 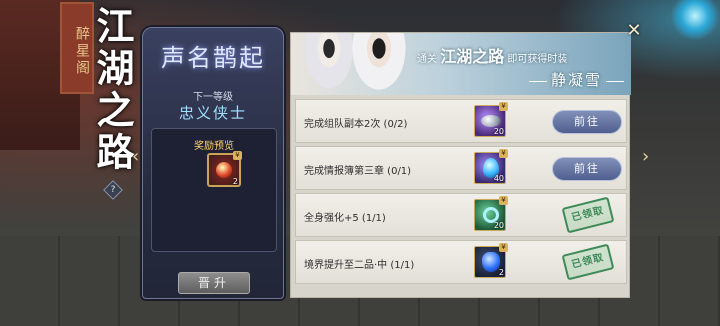 I want to click on banner-text-prefix: 通关, so click(x=427, y=59).